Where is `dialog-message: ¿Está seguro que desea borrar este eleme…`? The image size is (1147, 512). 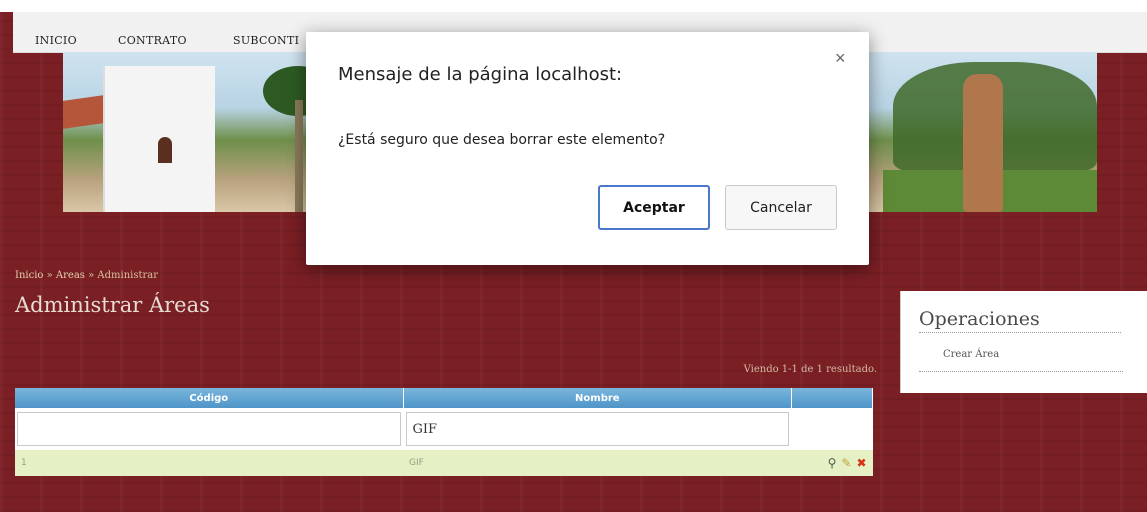 dialog-message: ¿Está seguro que desea borrar este eleme… is located at coordinates (502, 140).